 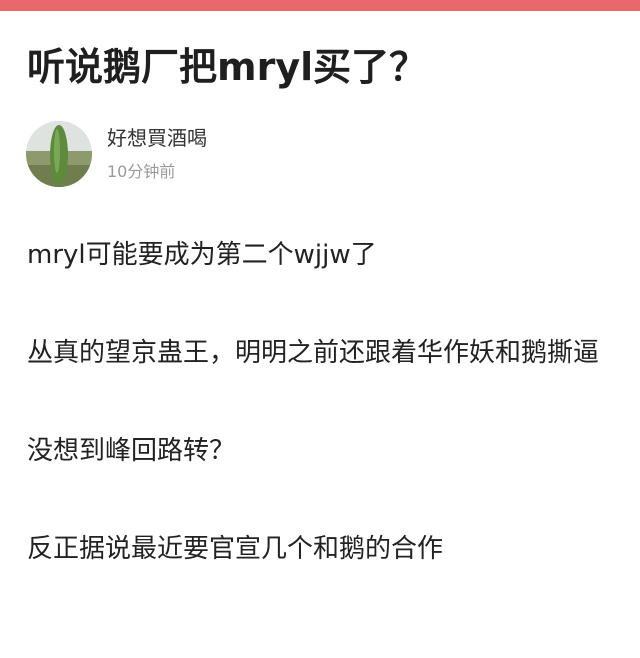 I want to click on post-paragraph: 反正据说最近要官宣几个和鹅的合作, so click(x=235, y=549).